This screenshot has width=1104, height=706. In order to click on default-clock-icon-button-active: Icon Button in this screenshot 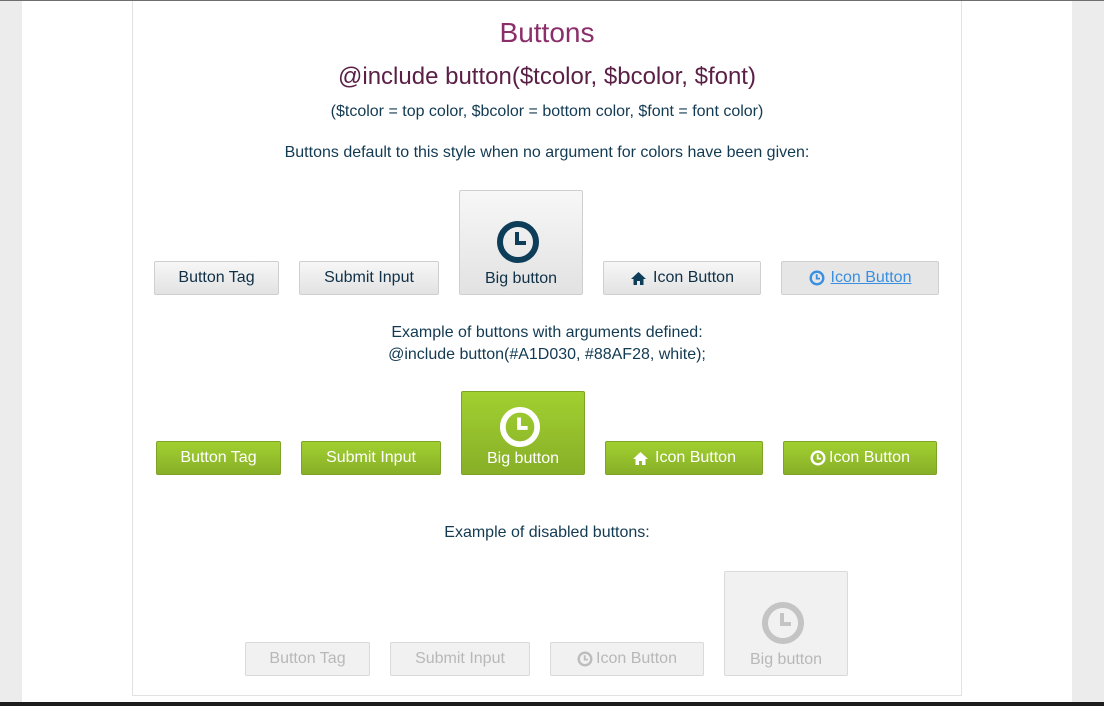, I will do `click(860, 278)`.